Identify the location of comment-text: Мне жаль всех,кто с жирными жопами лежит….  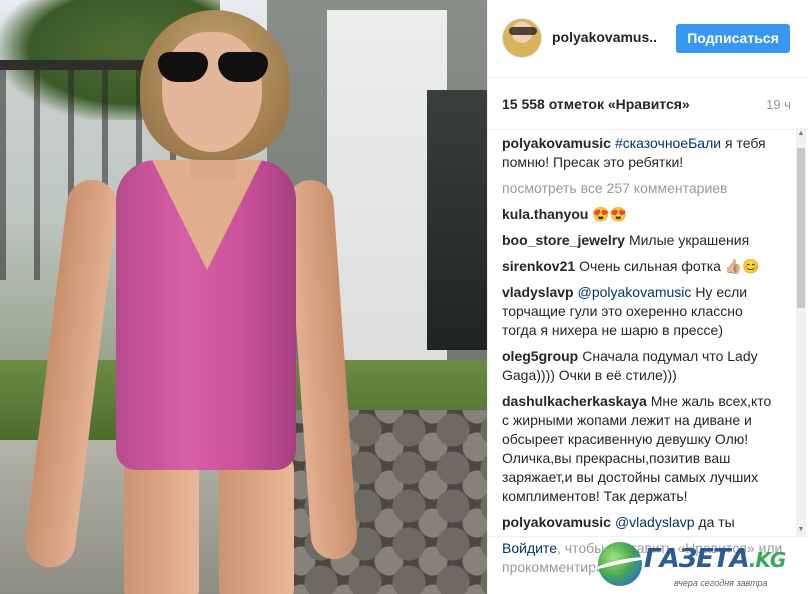
(637, 448).